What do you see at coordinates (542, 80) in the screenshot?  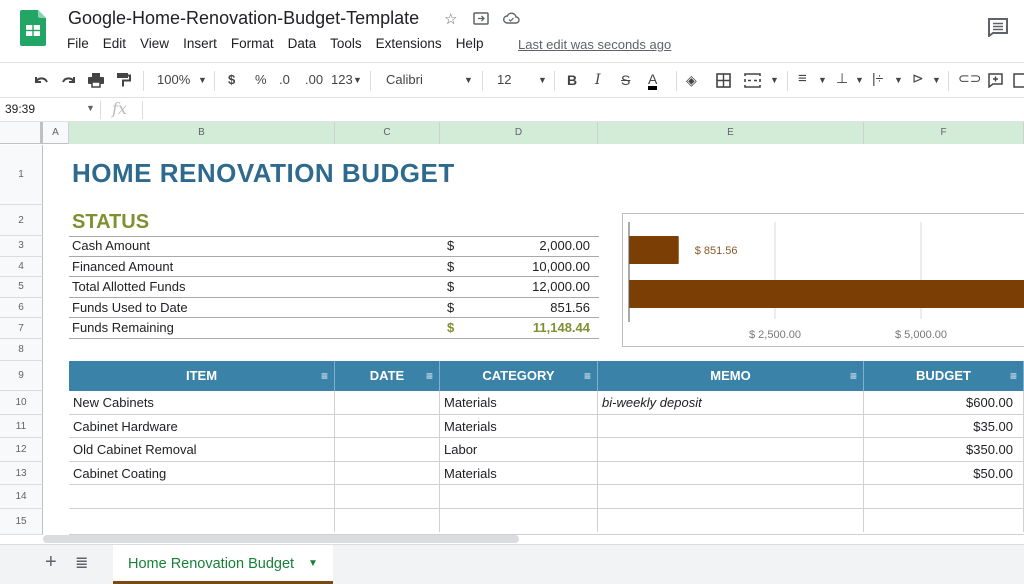 I see `font-size-caret-icon: ▼` at bounding box center [542, 80].